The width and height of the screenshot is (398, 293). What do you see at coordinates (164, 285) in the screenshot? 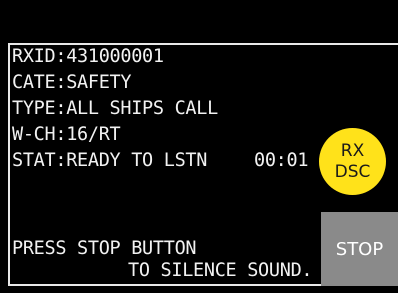
I see `bottom-divider` at bounding box center [164, 285].